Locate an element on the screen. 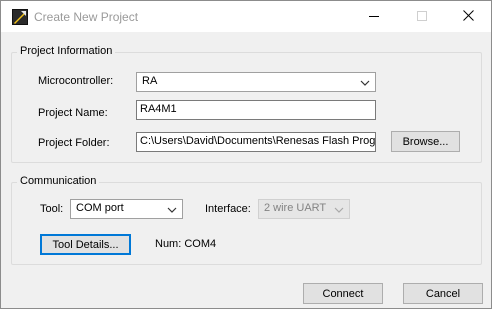 The height and width of the screenshot is (309, 492). close-button is located at coordinates (468, 16).